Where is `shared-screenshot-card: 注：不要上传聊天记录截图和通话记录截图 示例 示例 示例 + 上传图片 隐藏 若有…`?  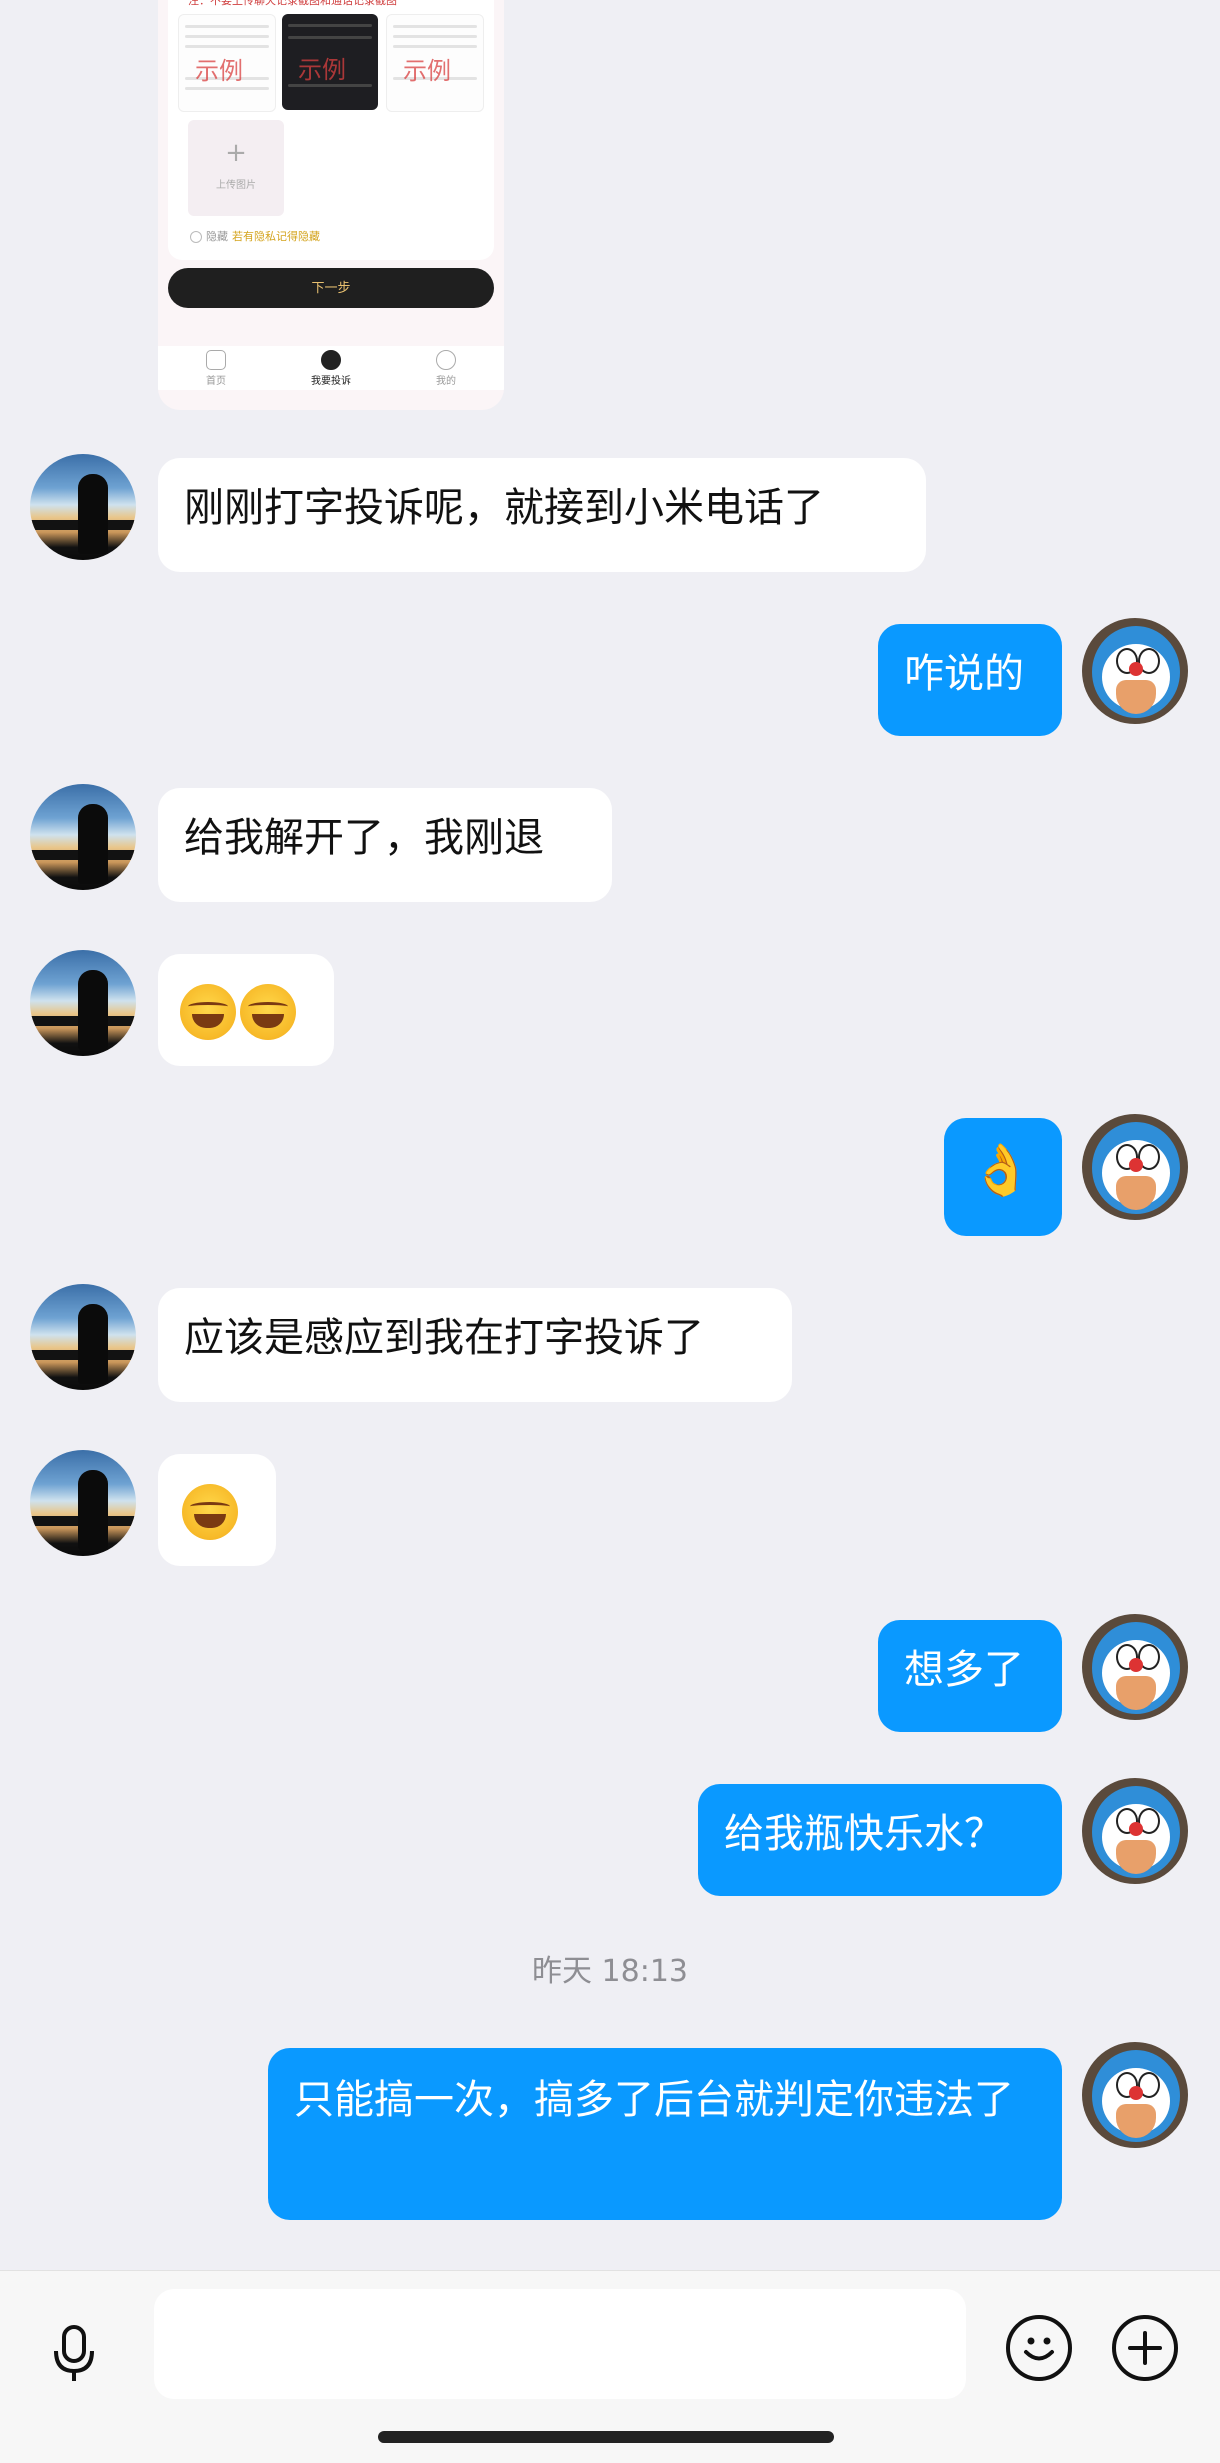 shared-screenshot-card: 注：不要上传聊天记录截图和通话记录截图 示例 示例 示例 + 上传图片 隐藏 若有… is located at coordinates (331, 205).